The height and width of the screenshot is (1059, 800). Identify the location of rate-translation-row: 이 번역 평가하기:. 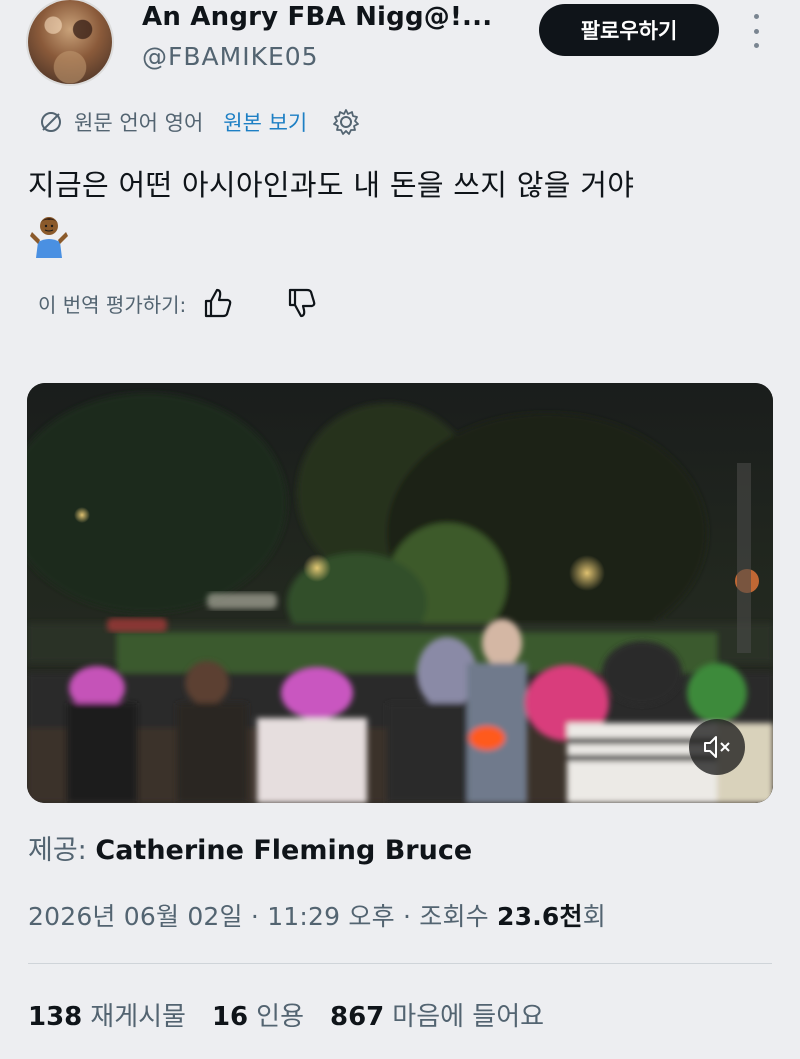
(178, 303).